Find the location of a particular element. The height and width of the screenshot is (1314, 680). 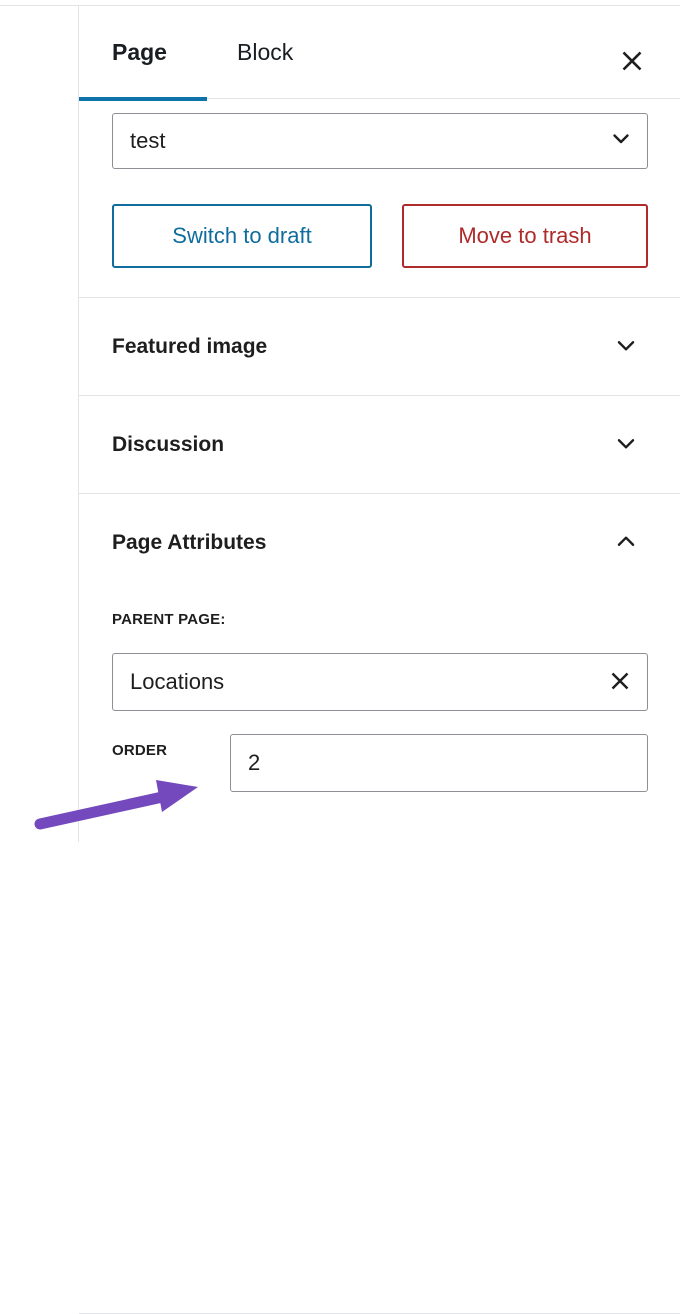

panel-discussion-toggle: Discussion is located at coordinates (379, 445).